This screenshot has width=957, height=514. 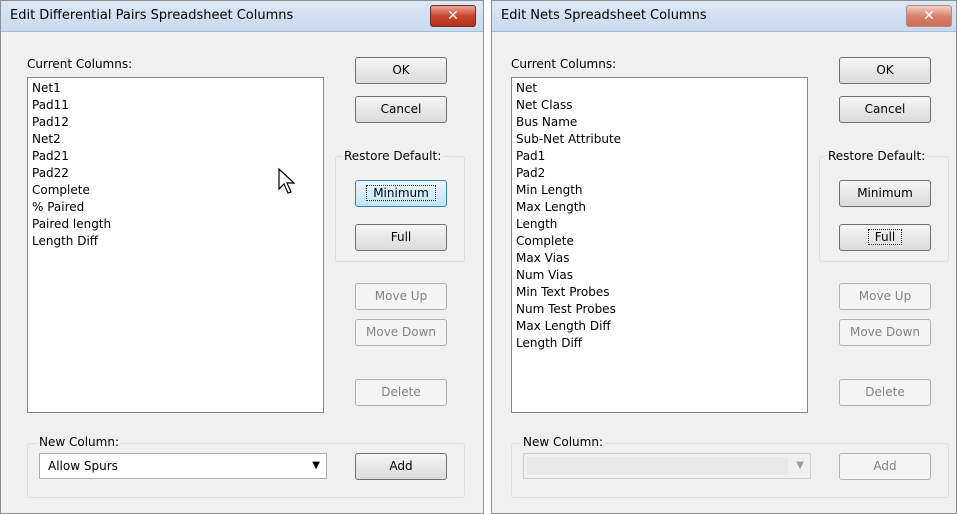 What do you see at coordinates (659, 292) in the screenshot?
I see `list-item: Min Text Probes` at bounding box center [659, 292].